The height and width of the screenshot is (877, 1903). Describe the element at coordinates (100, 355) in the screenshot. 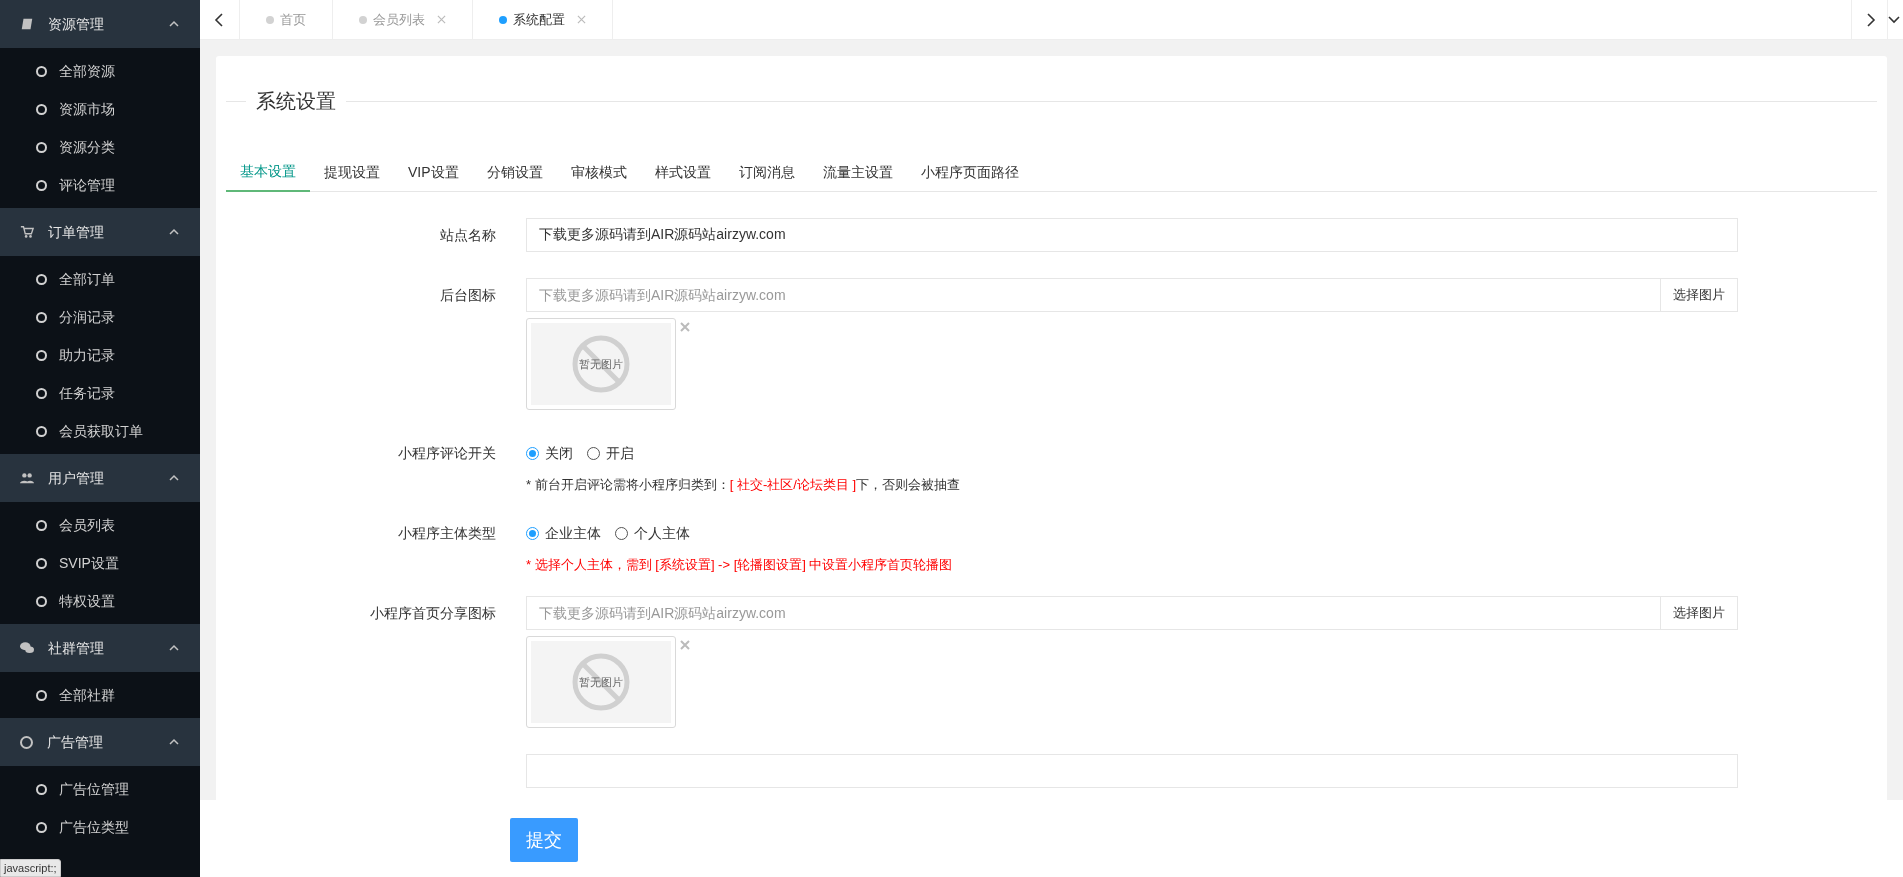

I see `sidebar-item: 助力记录` at that location.